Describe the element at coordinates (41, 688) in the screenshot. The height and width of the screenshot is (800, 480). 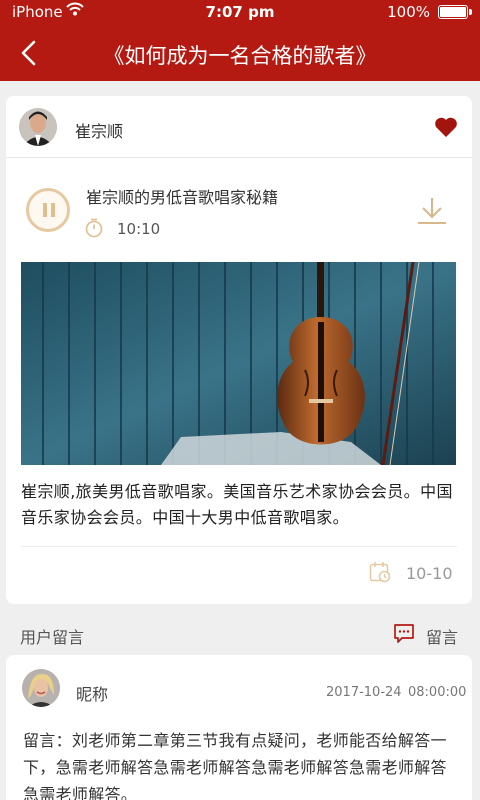
I see `commenter-avatar` at that location.